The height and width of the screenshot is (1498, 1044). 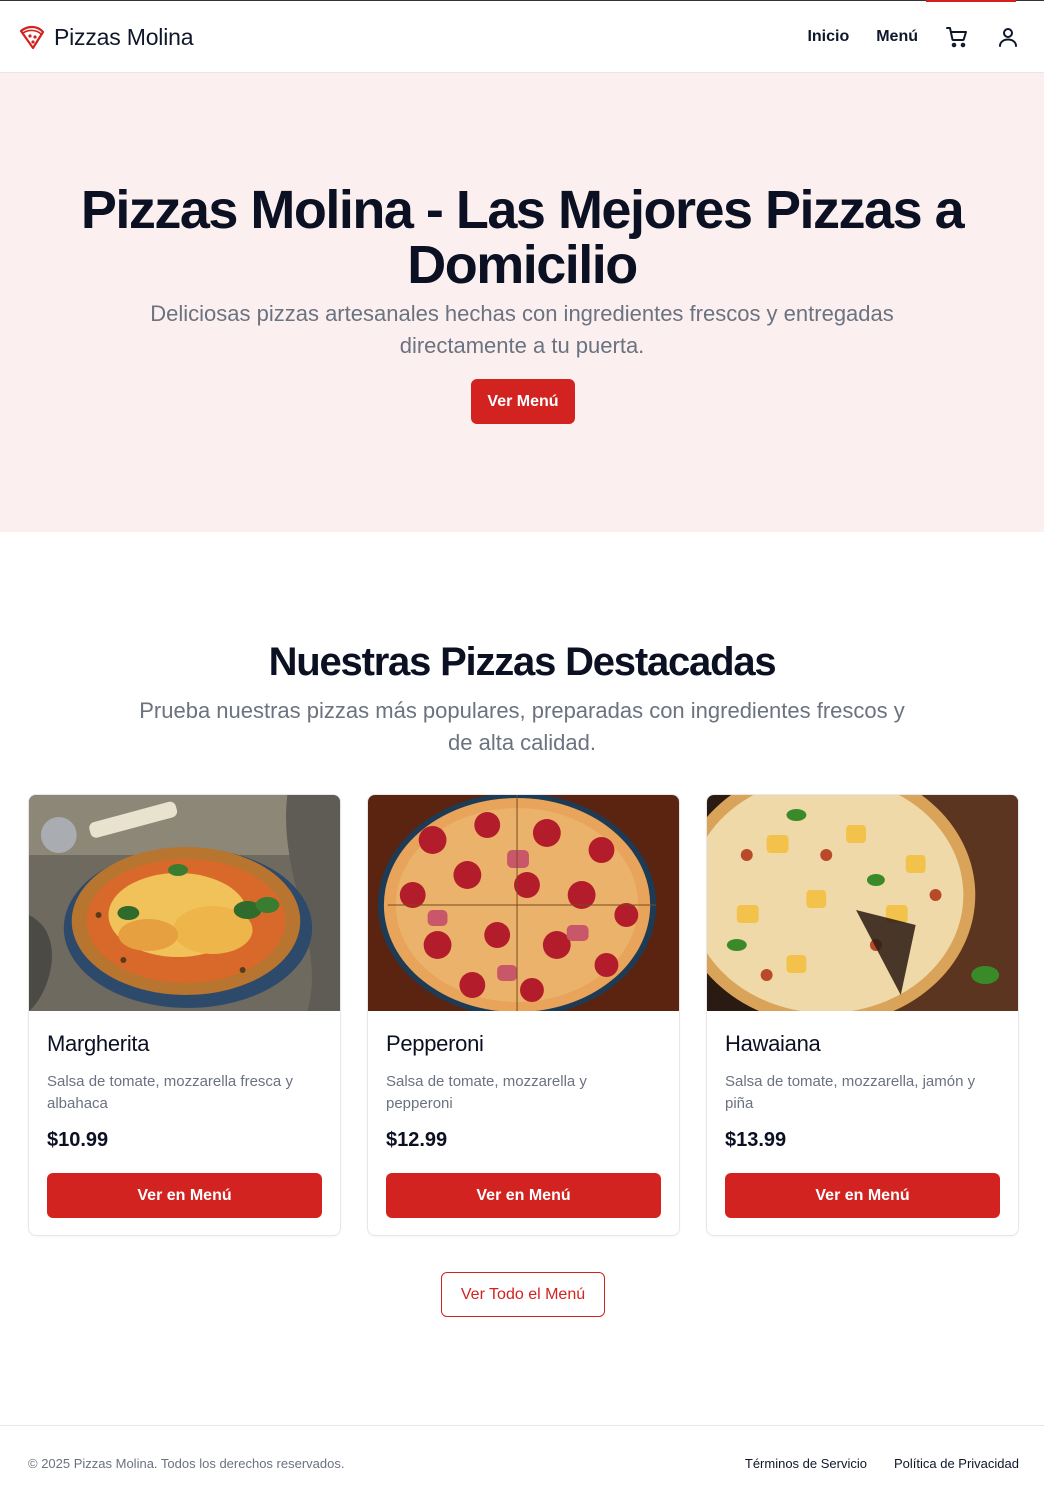 What do you see at coordinates (98, 1043) in the screenshot?
I see `pizza-name: Margherita` at bounding box center [98, 1043].